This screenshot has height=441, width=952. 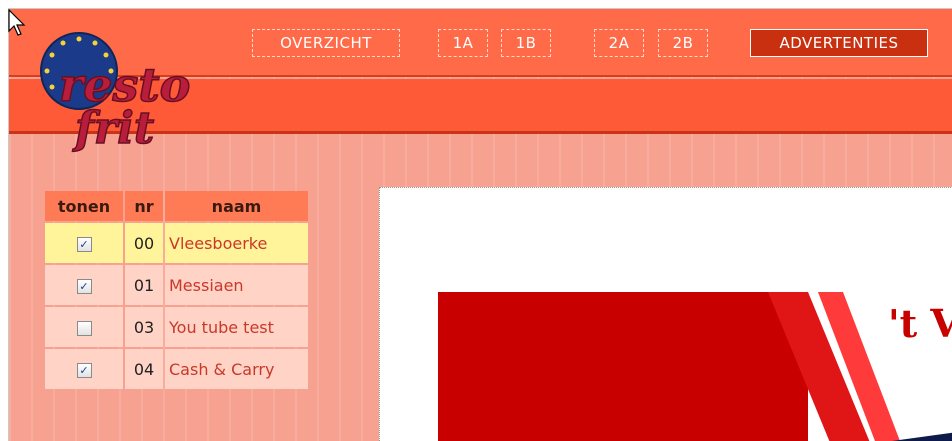 I want to click on naam-cell: Cash & Carry, so click(x=236, y=369).